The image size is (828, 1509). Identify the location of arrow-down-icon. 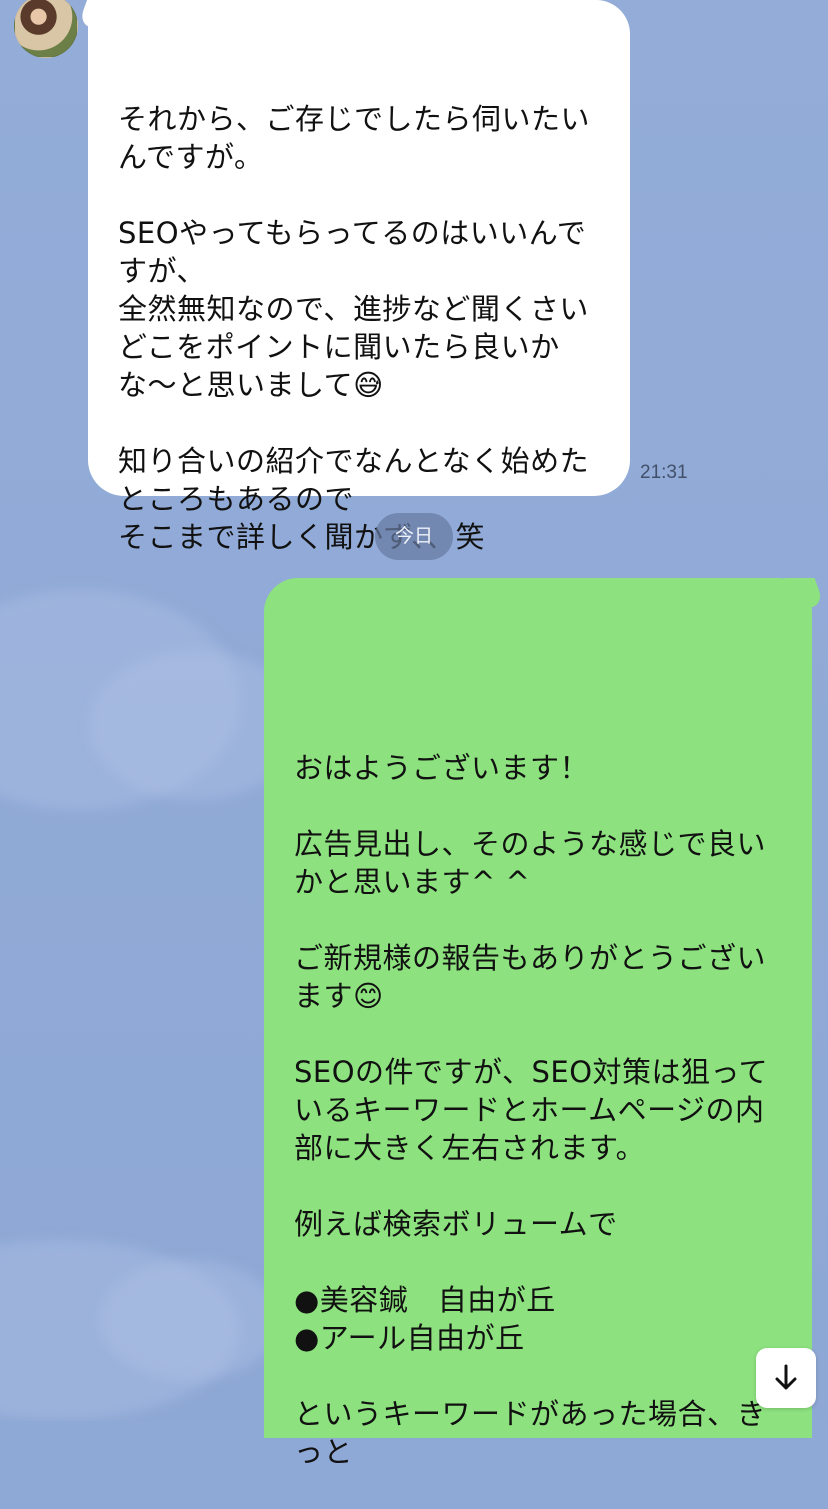
(786, 1377).